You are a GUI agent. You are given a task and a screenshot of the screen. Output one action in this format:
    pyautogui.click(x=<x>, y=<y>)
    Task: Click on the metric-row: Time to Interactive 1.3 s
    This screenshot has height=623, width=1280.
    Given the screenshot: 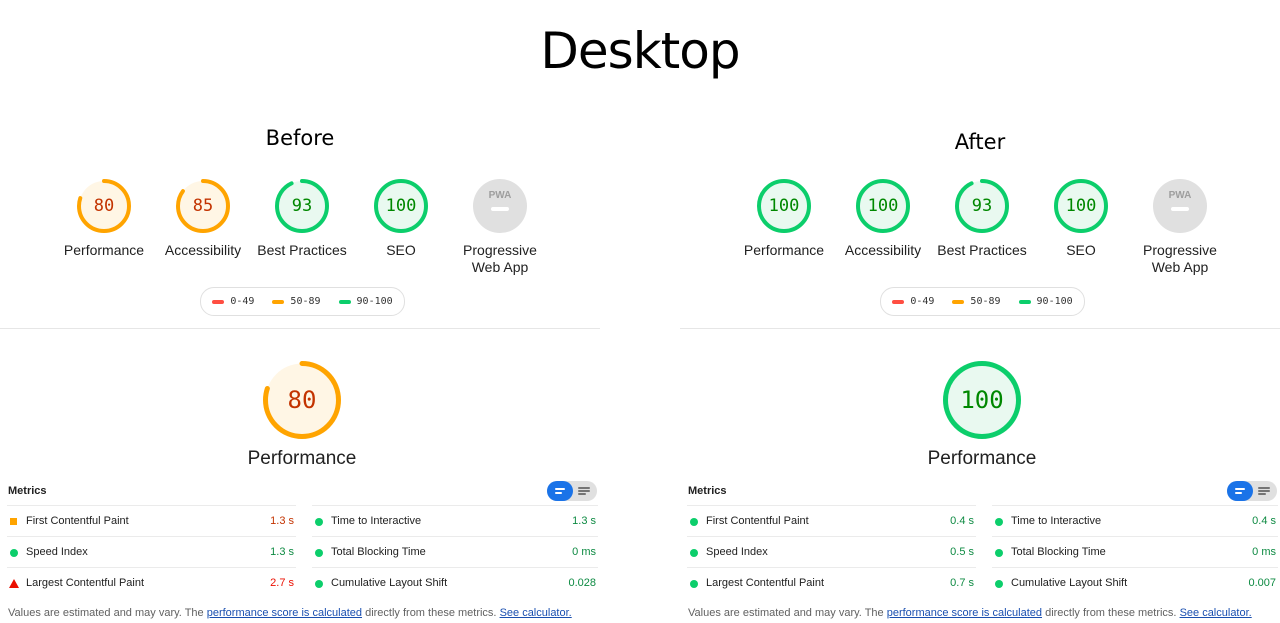 What is the action you would take?
    pyautogui.click(x=455, y=520)
    